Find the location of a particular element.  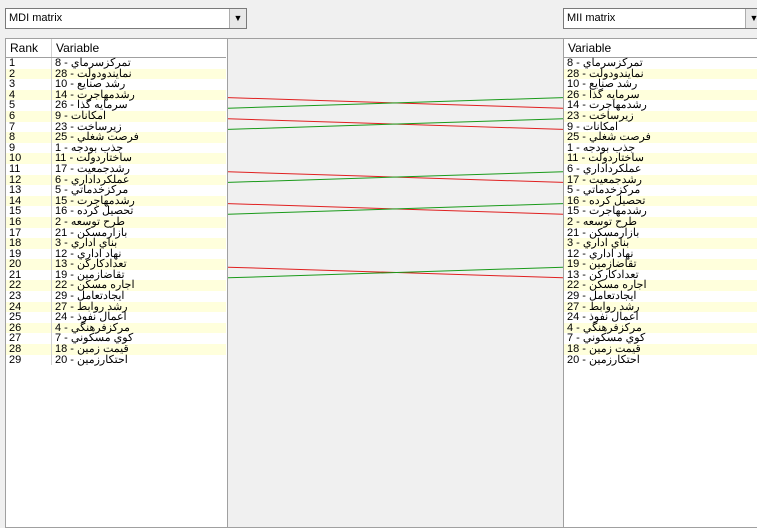

table-row: 11 رشدجمعيت - 17 is located at coordinates (116, 169).